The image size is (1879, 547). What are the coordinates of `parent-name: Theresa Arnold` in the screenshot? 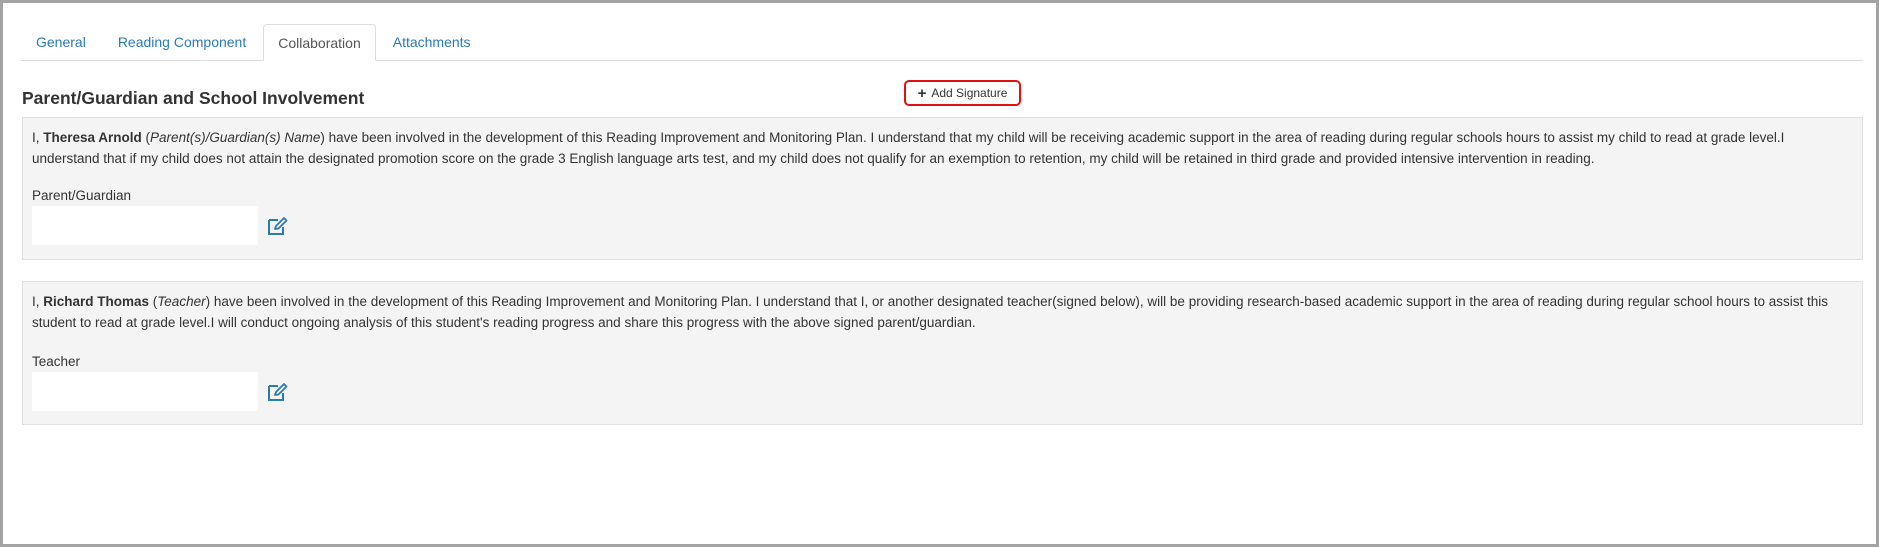 It's located at (92, 137).